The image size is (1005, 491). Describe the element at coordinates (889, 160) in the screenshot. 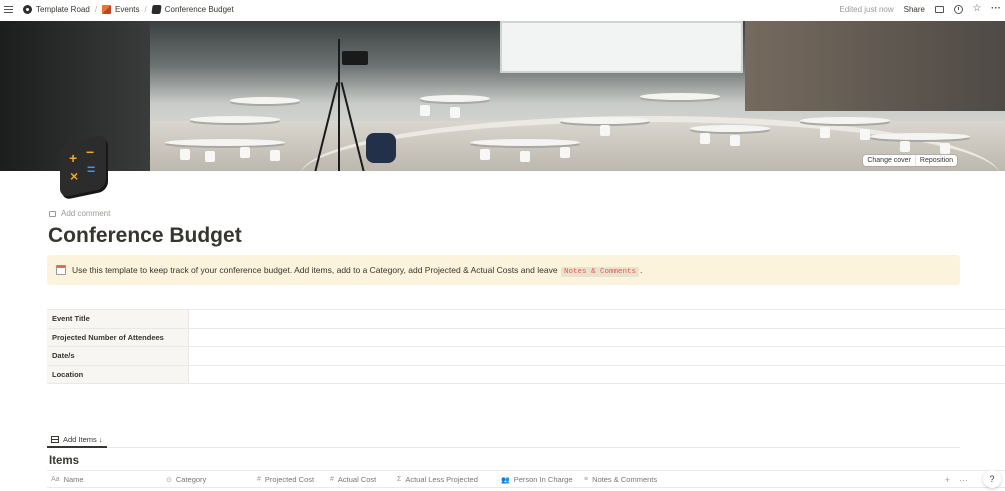

I see `change-cover-button: Change cover` at that location.